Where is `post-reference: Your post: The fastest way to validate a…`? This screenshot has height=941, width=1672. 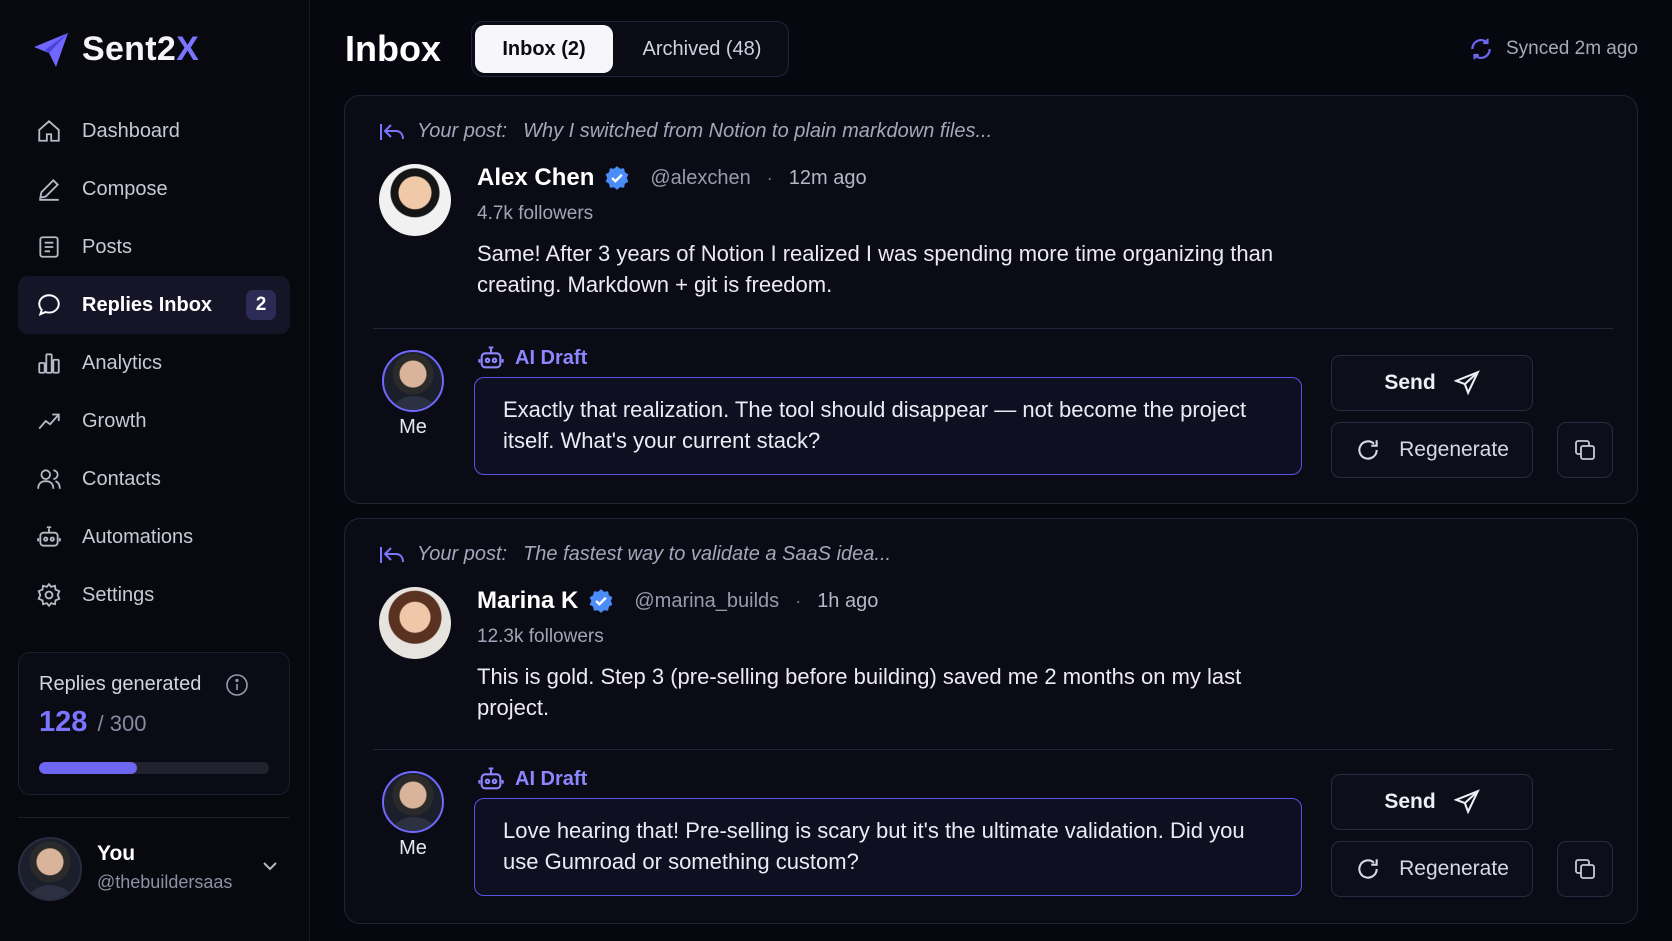
post-reference: Your post: The fastest way to validate a… is located at coordinates (635, 554).